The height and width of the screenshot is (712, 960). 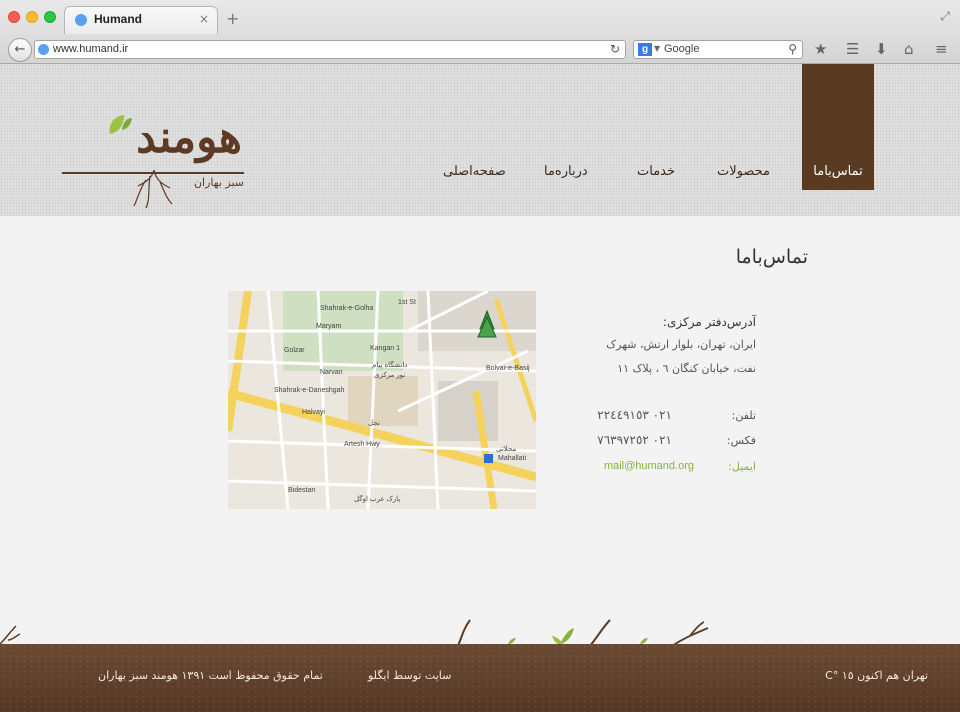 What do you see at coordinates (508, 368) in the screenshot?
I see `map-label: Bolvar-e-Basij` at bounding box center [508, 368].